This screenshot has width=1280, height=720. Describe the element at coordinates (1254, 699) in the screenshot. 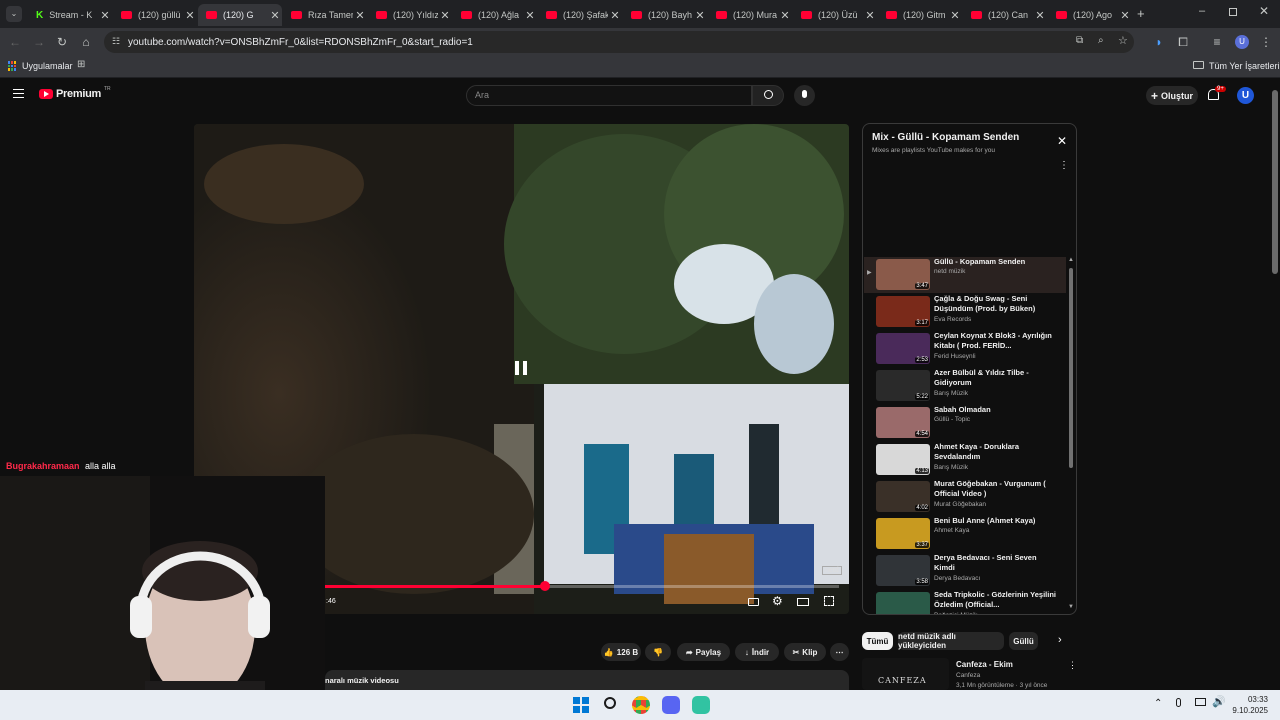

I see `clock-time: 03:33` at that location.